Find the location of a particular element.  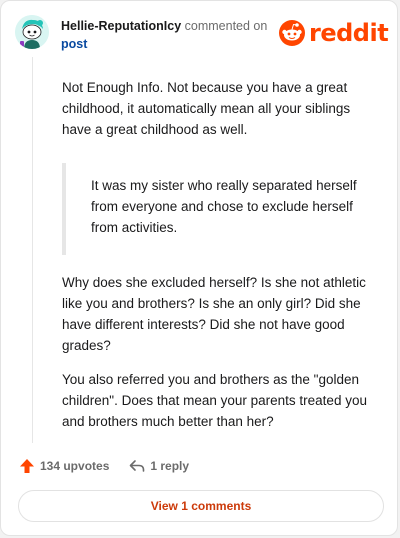

reply-count: 1 reply is located at coordinates (170, 466).